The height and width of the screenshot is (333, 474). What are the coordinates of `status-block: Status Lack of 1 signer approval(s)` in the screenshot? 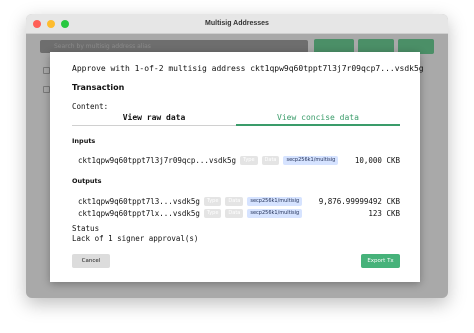 It's located at (135, 234).